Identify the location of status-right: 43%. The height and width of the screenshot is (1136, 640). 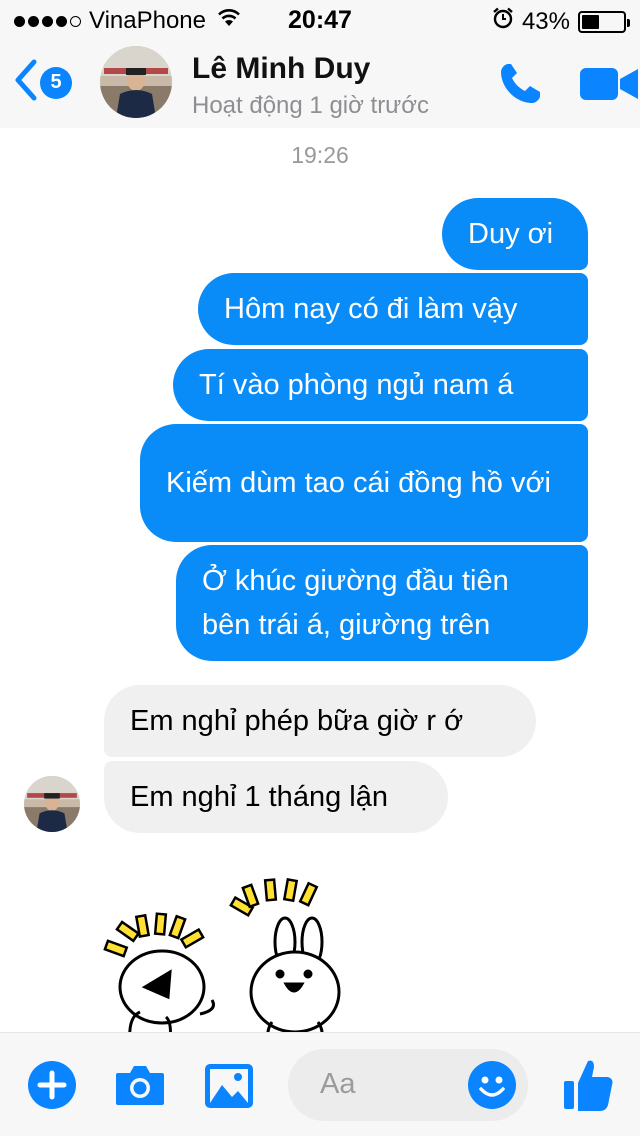
(561, 21).